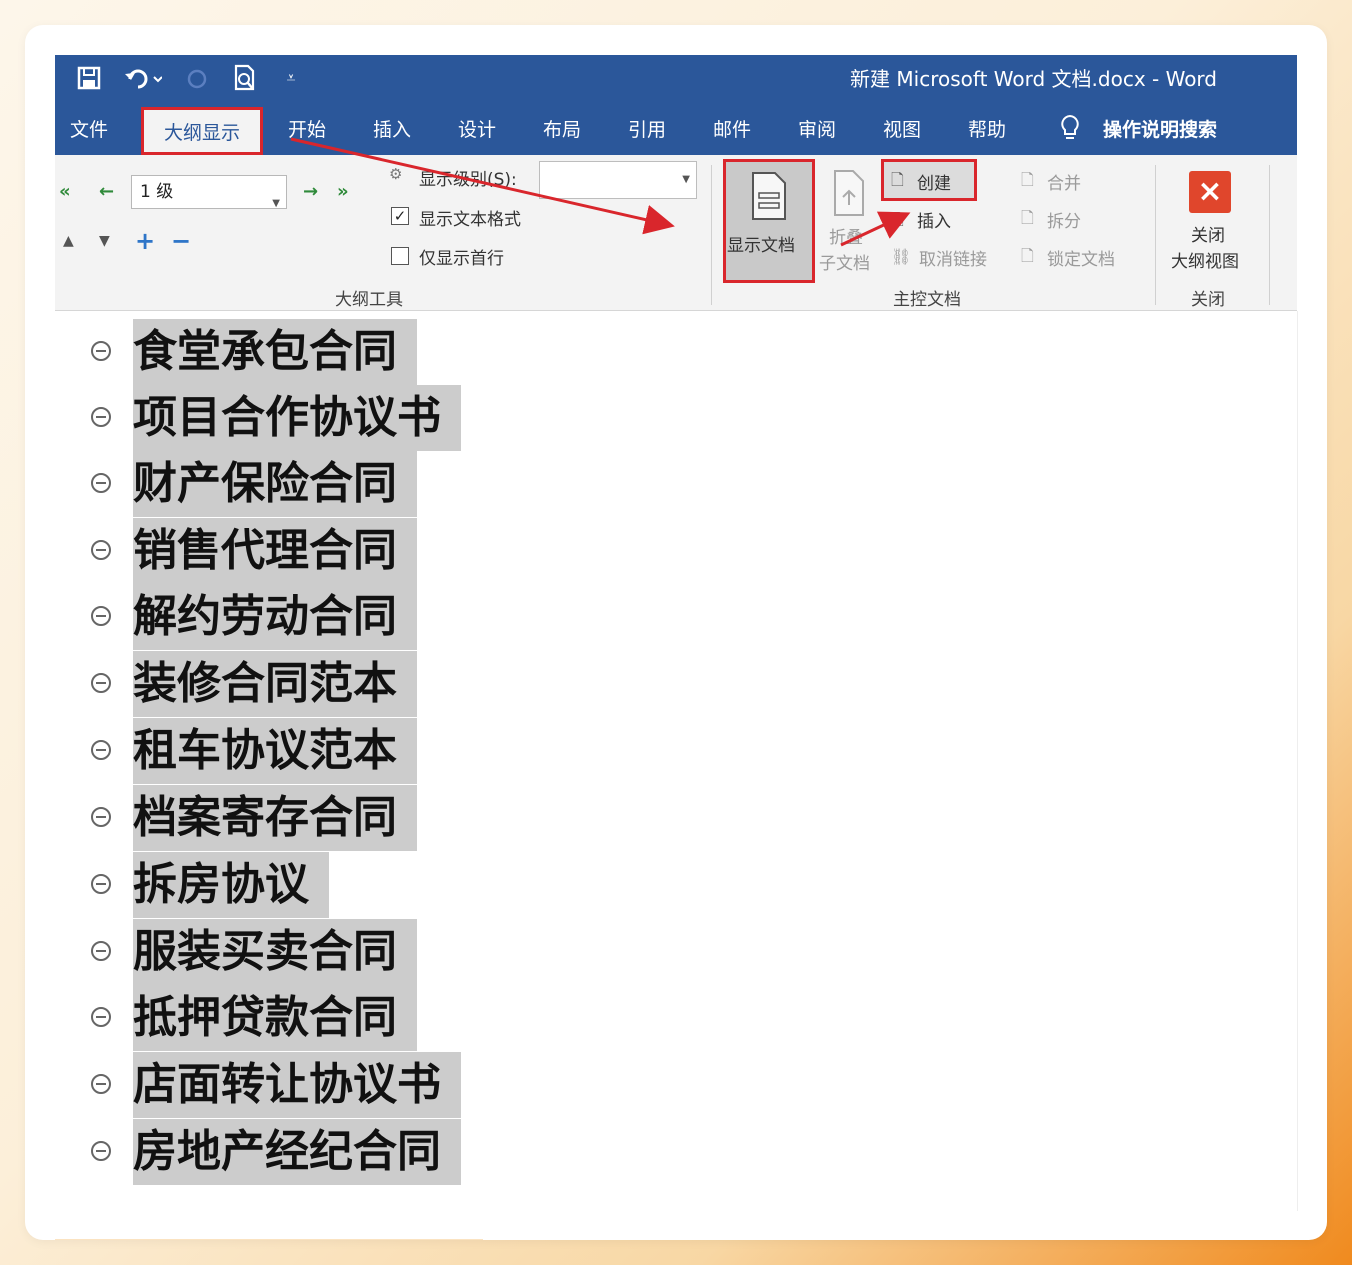 The height and width of the screenshot is (1265, 1352). What do you see at coordinates (145, 241) in the screenshot?
I see `expand-icon: +` at bounding box center [145, 241].